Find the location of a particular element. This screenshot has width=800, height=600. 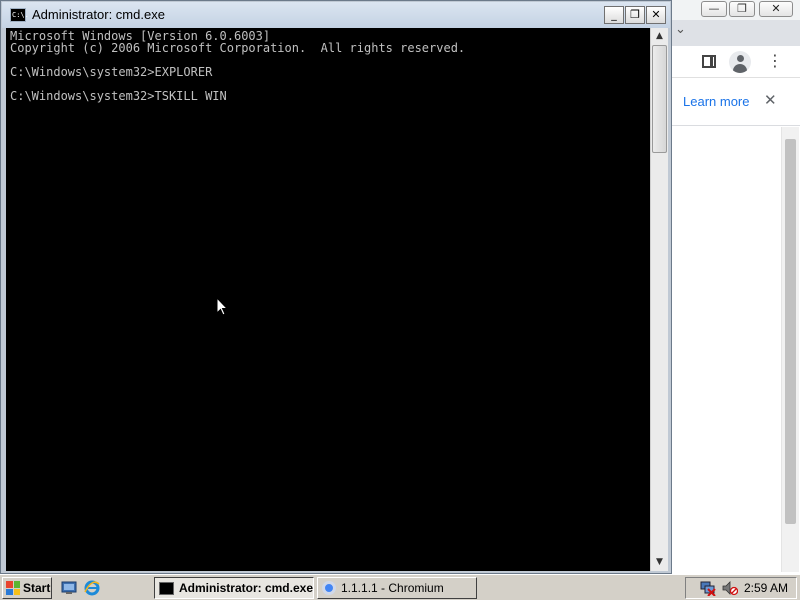

chromium-scrollbar is located at coordinates (790, 349).